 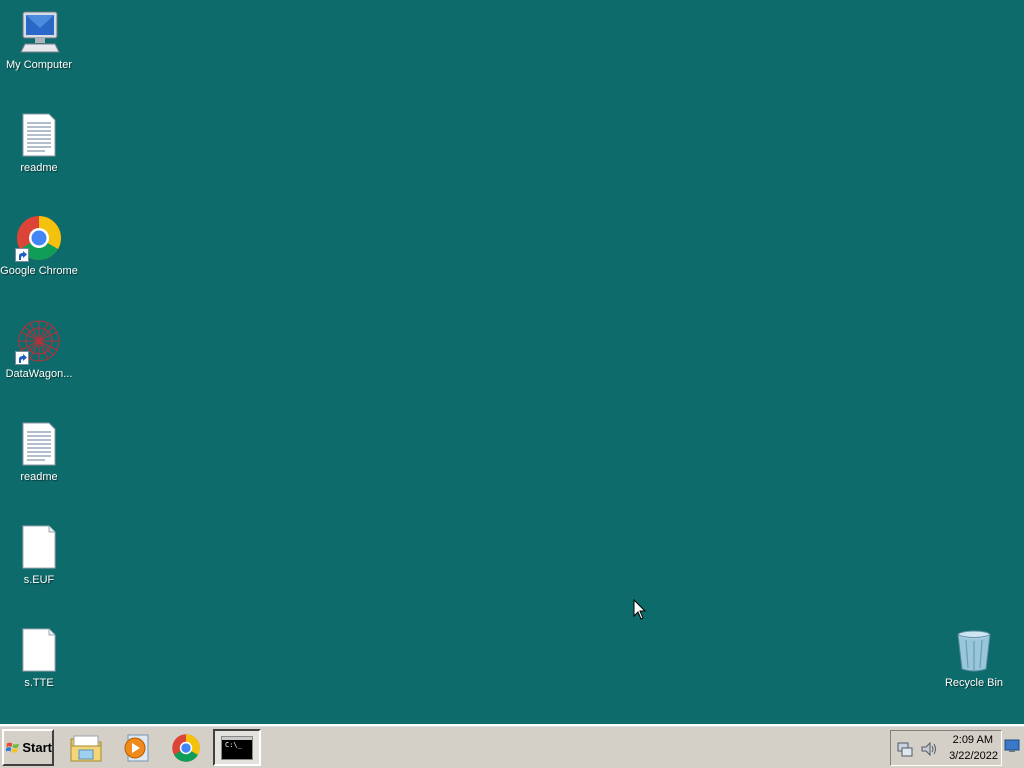 What do you see at coordinates (1012, 746) in the screenshot?
I see `show-desktop-icon` at bounding box center [1012, 746].